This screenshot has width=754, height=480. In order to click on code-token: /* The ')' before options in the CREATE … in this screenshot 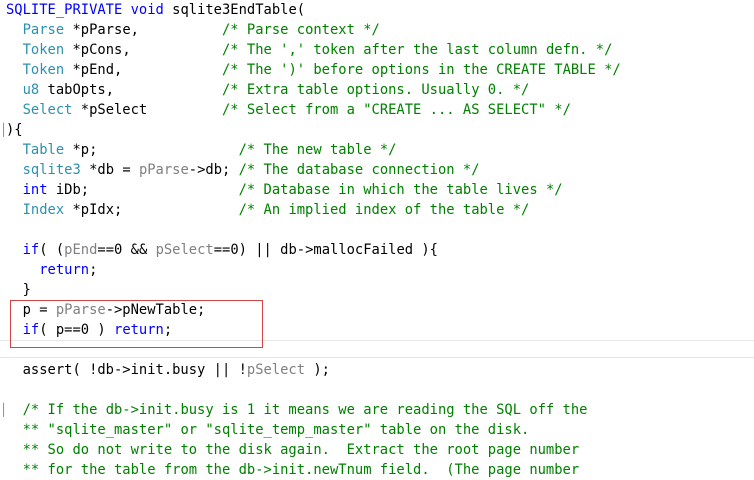, I will do `click(421, 70)`.